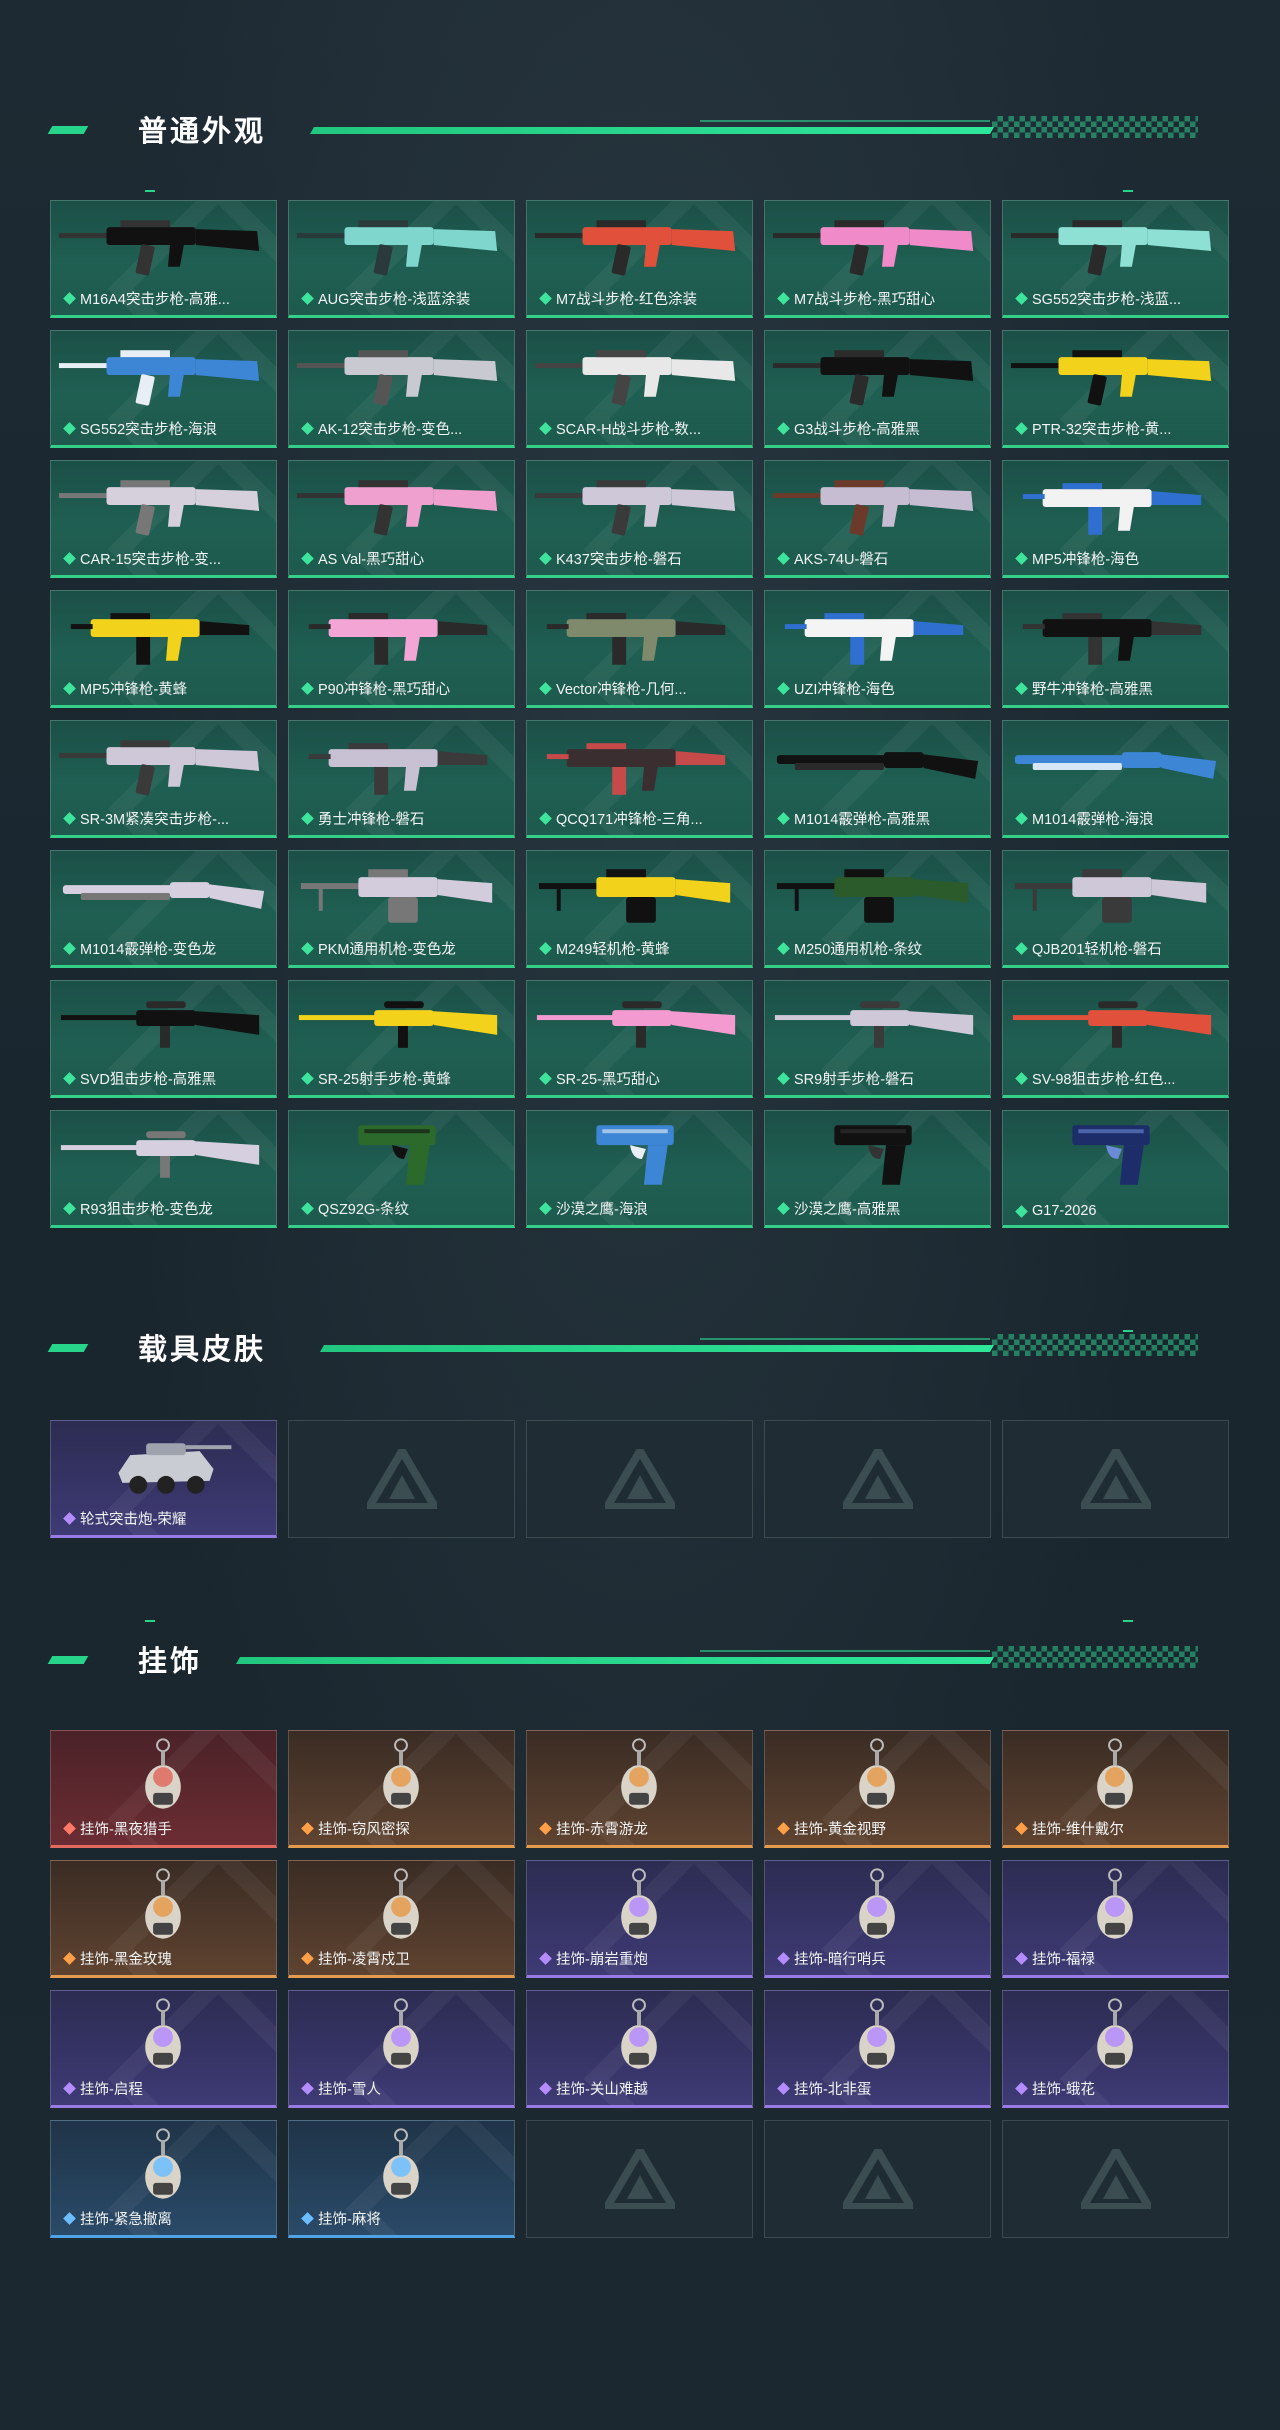 The height and width of the screenshot is (2430, 1280). Describe the element at coordinates (139, 1078) in the screenshot. I see `card-label: SVD狙击步枪-高雅黑` at that location.